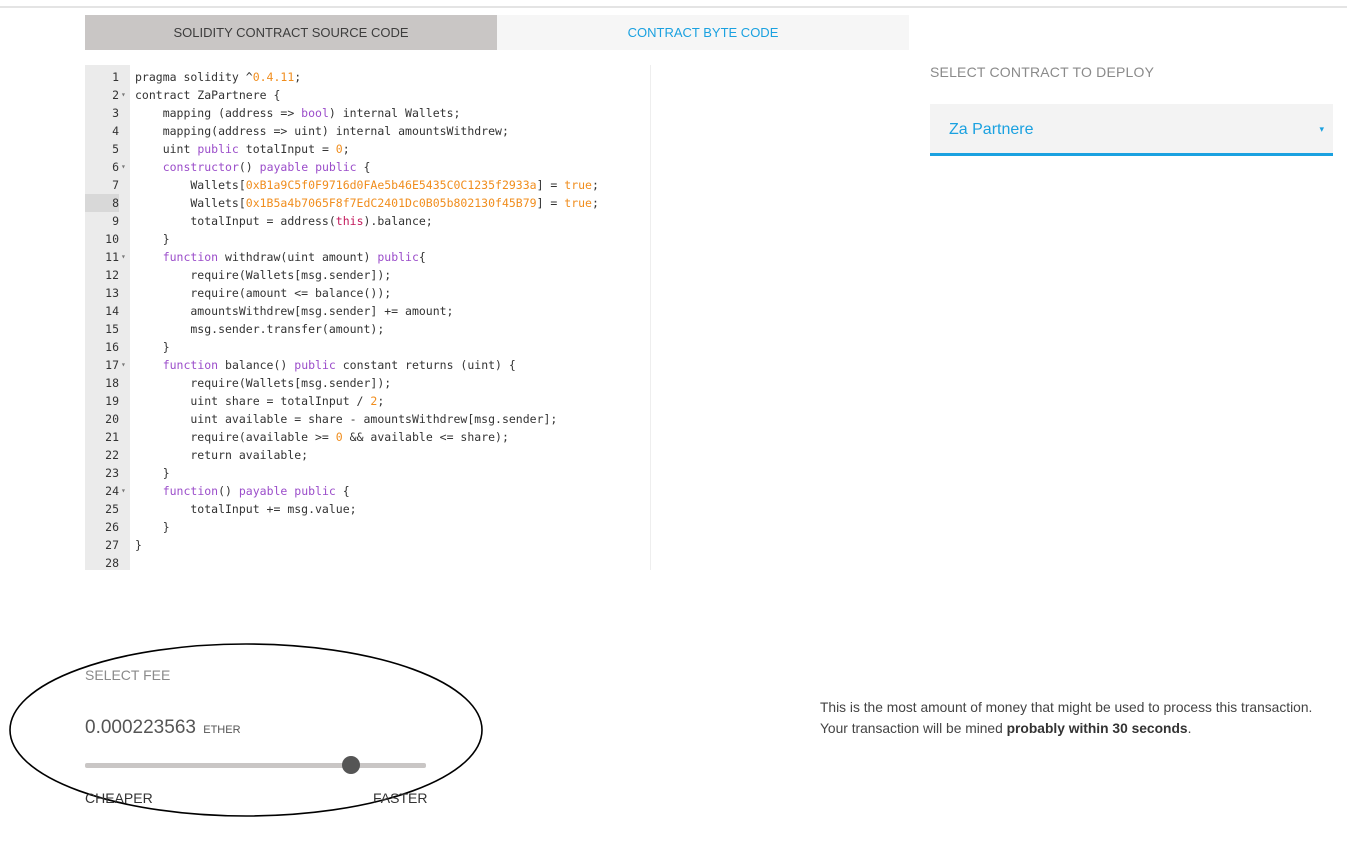  What do you see at coordinates (400, 798) in the screenshot?
I see `faster-label: FASTER` at bounding box center [400, 798].